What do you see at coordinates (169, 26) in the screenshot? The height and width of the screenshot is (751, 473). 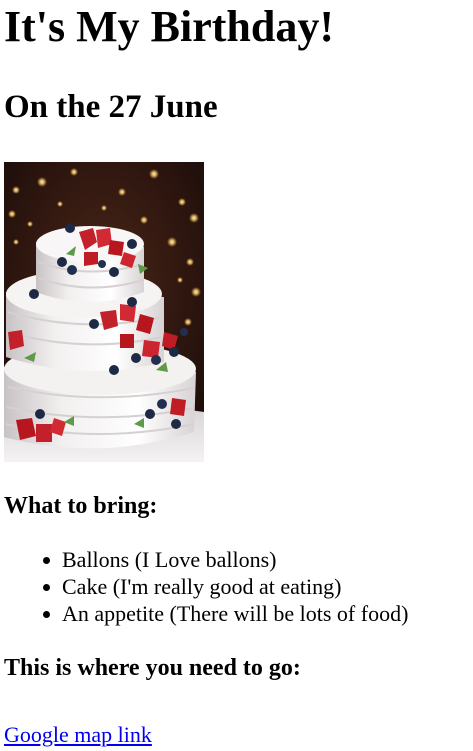 I see `page-title: It's My Birthday!` at bounding box center [169, 26].